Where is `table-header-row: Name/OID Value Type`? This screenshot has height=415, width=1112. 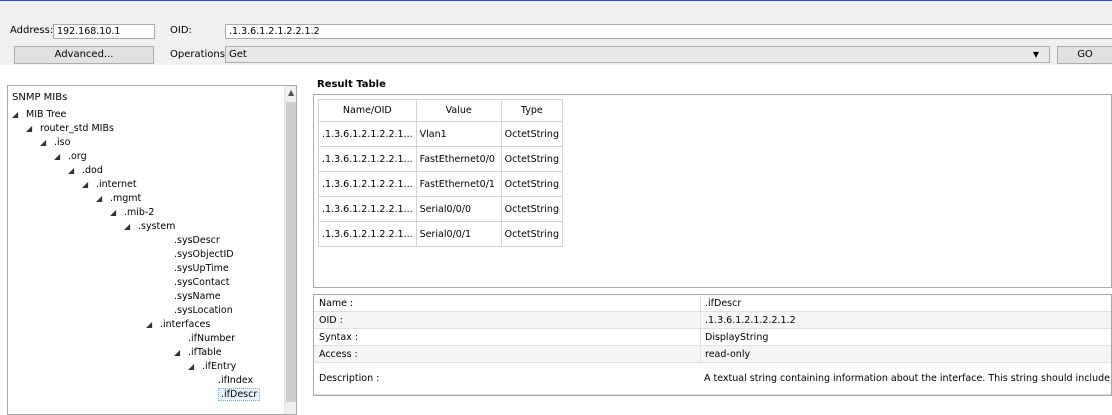 table-header-row: Name/OID Value Type is located at coordinates (441, 110).